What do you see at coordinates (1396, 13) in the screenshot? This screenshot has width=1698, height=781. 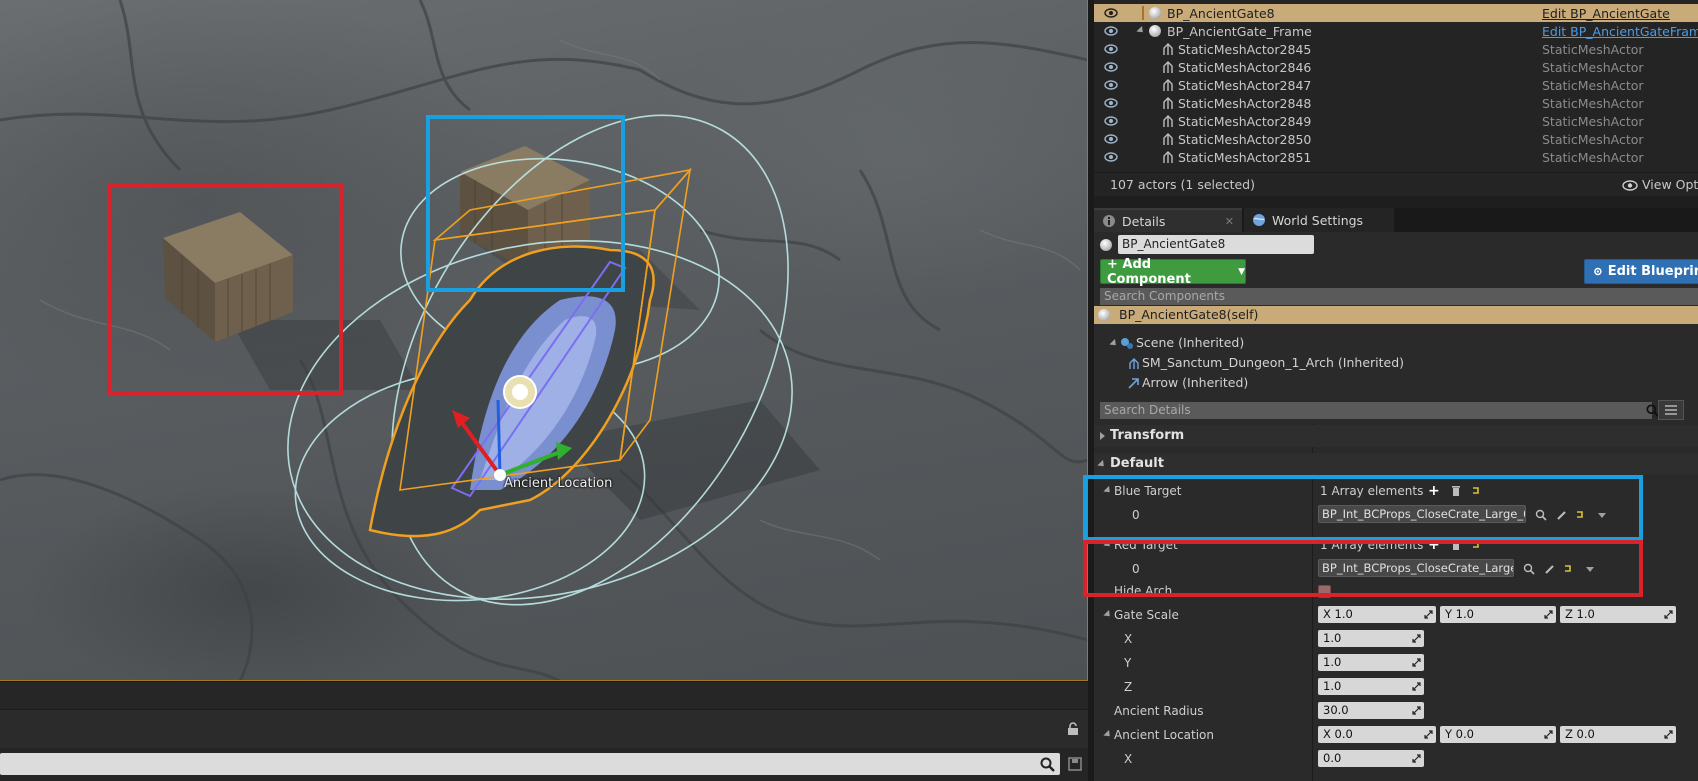 I see `outliner-row-bp-ancientgate8: BP_AncientGate8 Edit BP_AncientGate` at bounding box center [1396, 13].